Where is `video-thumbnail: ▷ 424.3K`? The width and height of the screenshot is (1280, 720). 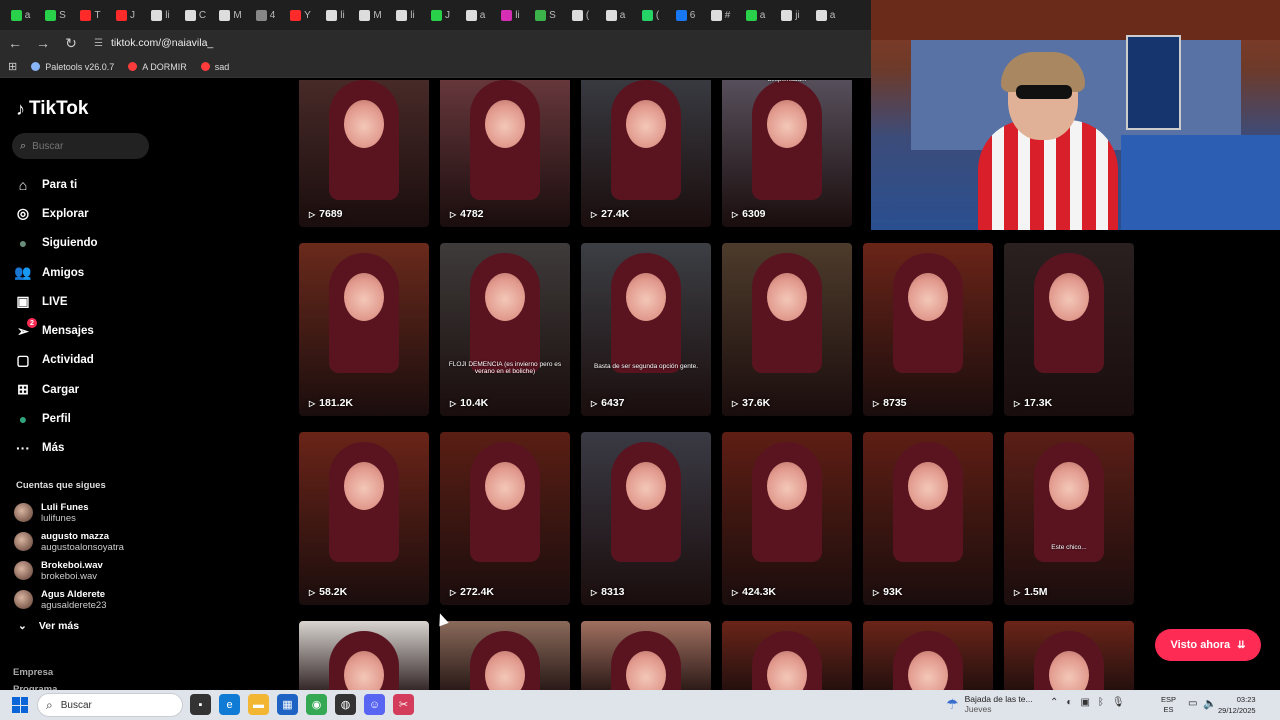 video-thumbnail: ▷ 424.3K is located at coordinates (787, 518).